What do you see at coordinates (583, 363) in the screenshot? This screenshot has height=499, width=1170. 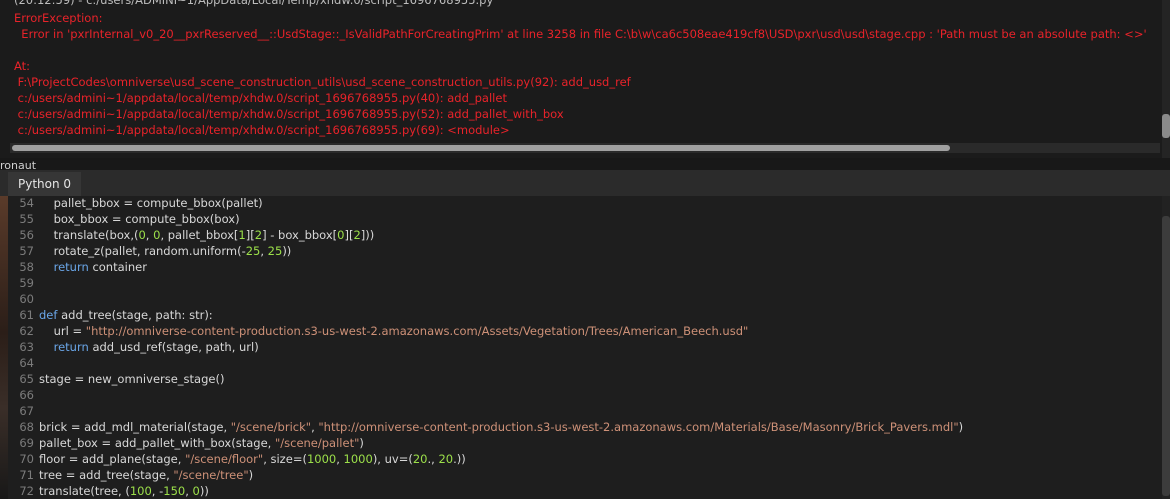 I see `code-line: 64` at bounding box center [583, 363].